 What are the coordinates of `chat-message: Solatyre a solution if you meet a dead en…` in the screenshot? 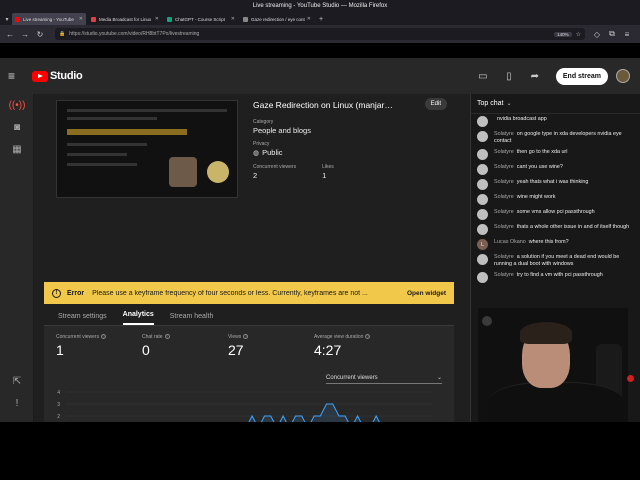 It's located at (557, 261).